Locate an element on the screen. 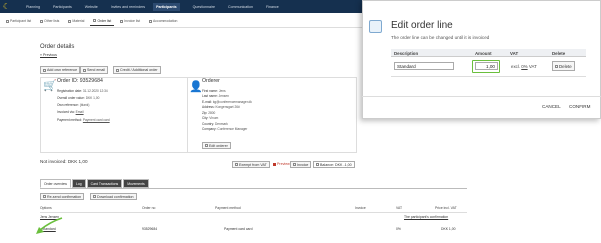 The width and height of the screenshot is (601, 243). vat-cell: 0% is located at coordinates (398, 229).